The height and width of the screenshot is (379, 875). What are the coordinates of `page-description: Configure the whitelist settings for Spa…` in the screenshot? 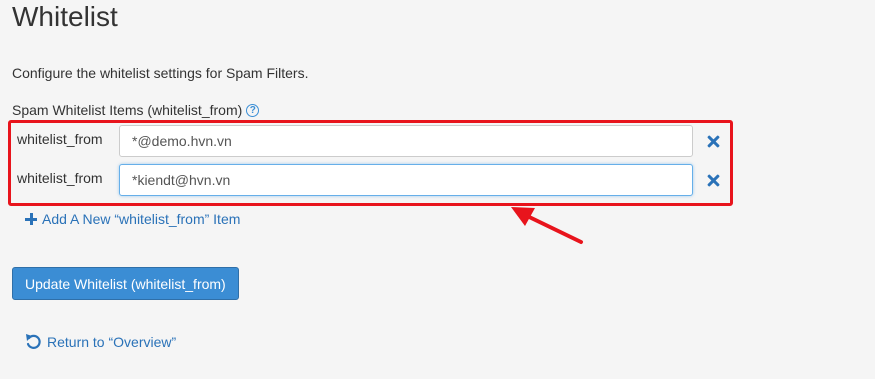 It's located at (160, 73).